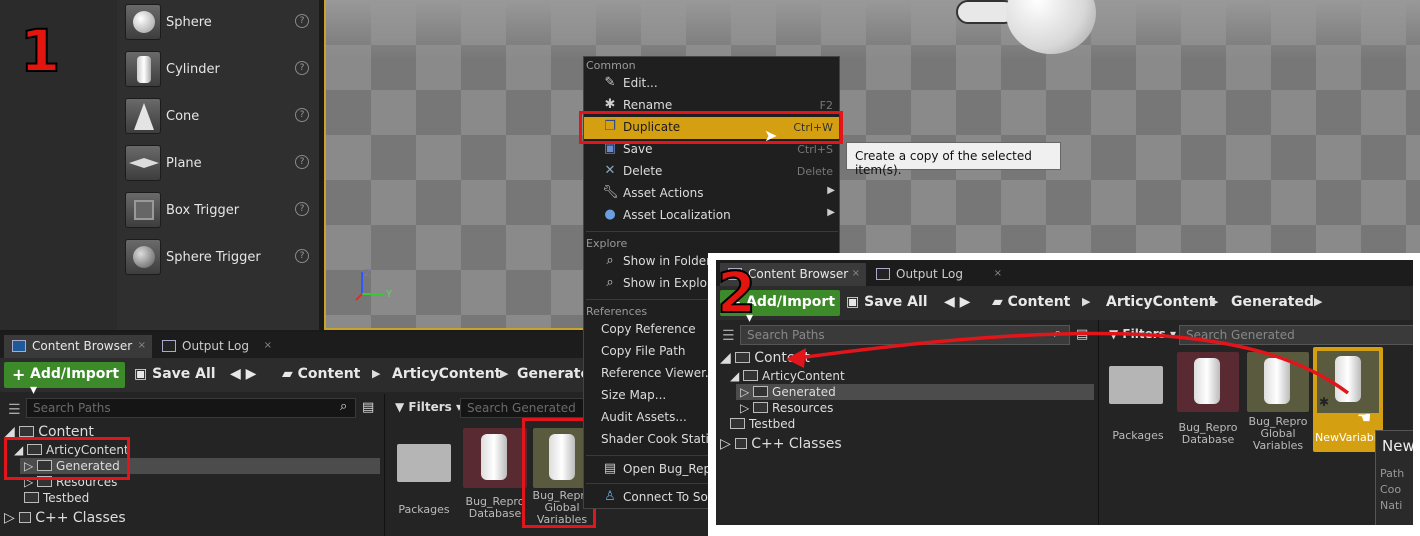  Describe the element at coordinates (184, 374) in the screenshot. I see `save-all-label: Save All` at that location.